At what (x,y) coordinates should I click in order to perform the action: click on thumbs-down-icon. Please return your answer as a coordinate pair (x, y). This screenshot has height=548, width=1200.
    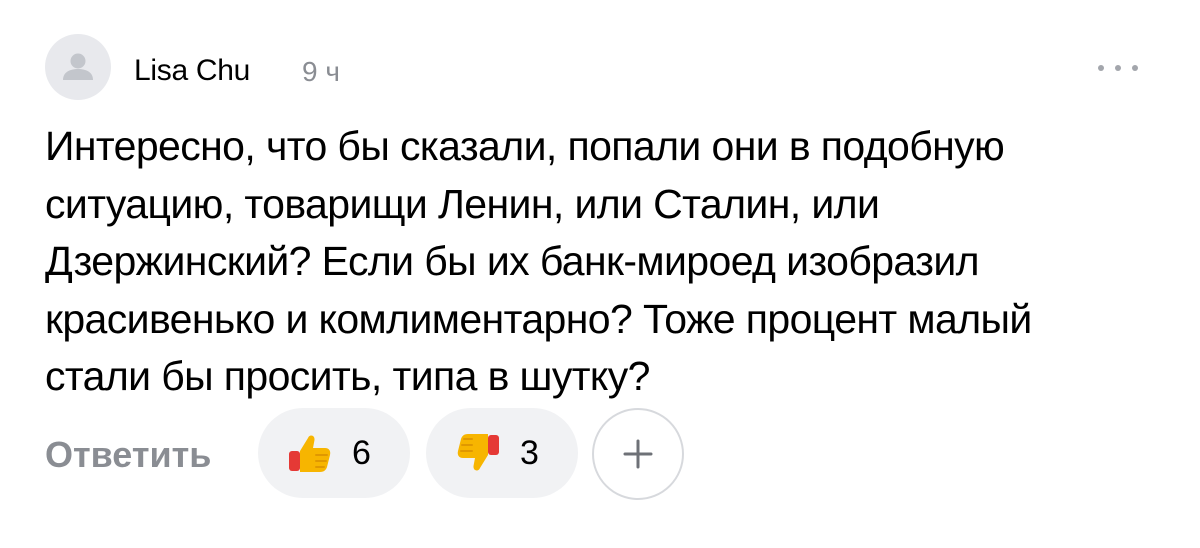
    Looking at the image, I should click on (478, 452).